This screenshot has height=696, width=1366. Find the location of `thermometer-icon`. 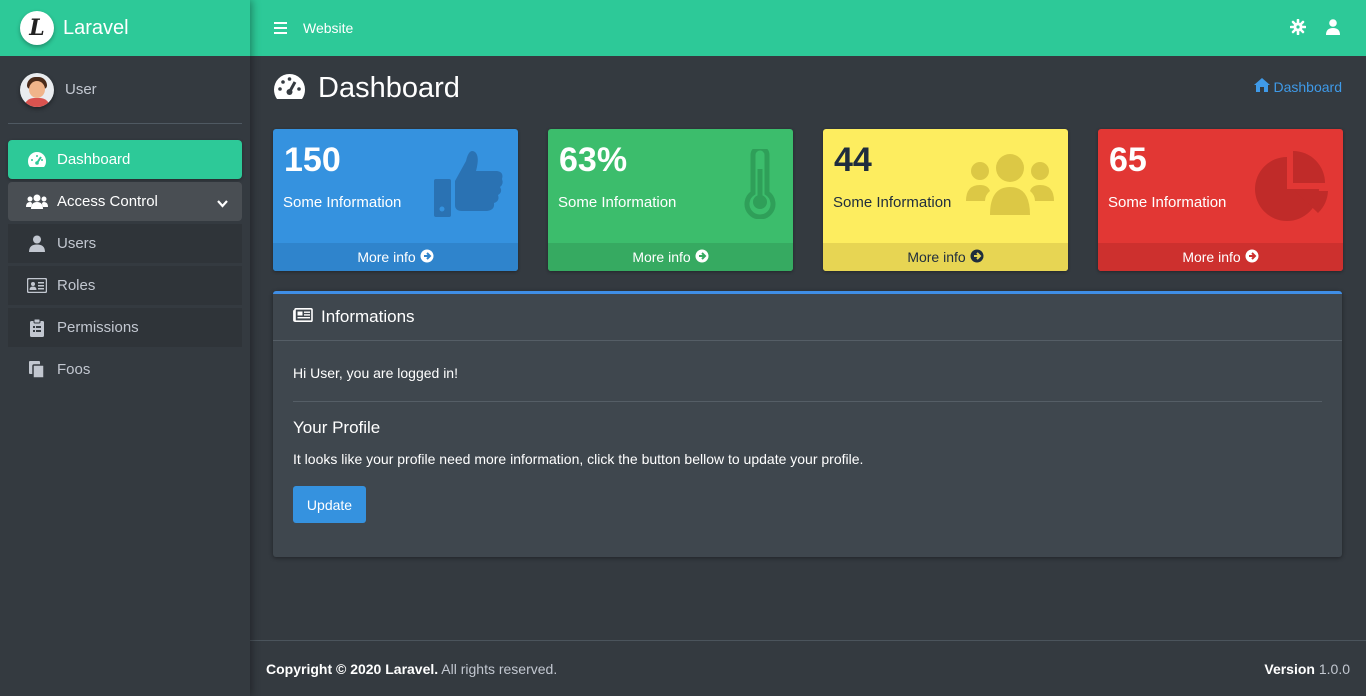

thermometer-icon is located at coordinates (760, 184).